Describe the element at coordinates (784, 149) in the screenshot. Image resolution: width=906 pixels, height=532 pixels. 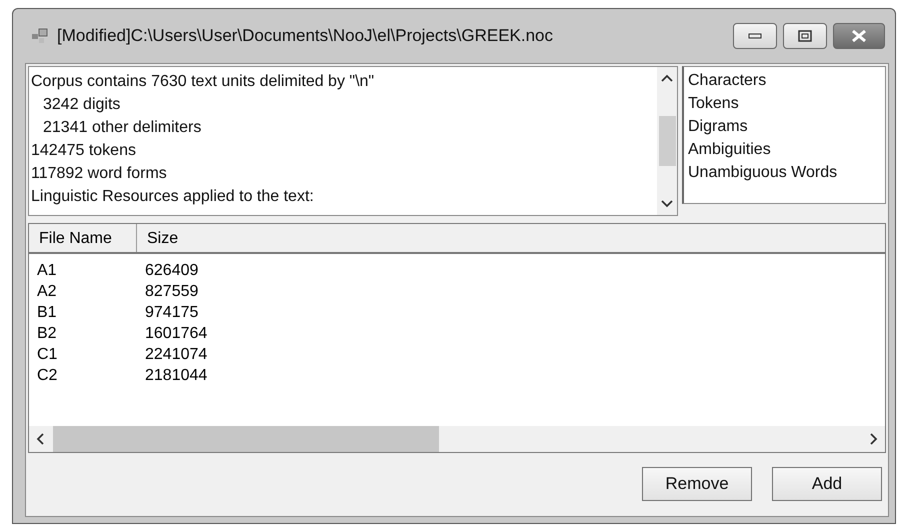
I see `view-list-item: Ambiguities` at that location.